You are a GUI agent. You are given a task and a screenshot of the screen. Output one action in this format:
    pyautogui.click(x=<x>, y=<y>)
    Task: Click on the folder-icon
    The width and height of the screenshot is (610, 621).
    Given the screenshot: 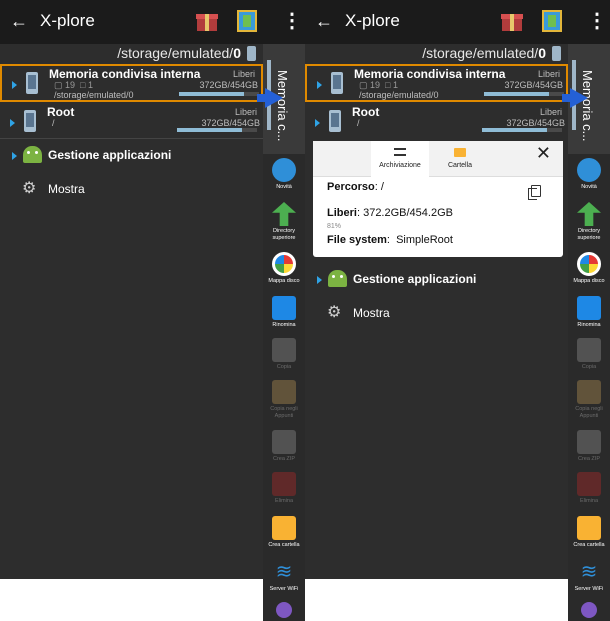 What is the action you would take?
    pyautogui.click(x=460, y=152)
    